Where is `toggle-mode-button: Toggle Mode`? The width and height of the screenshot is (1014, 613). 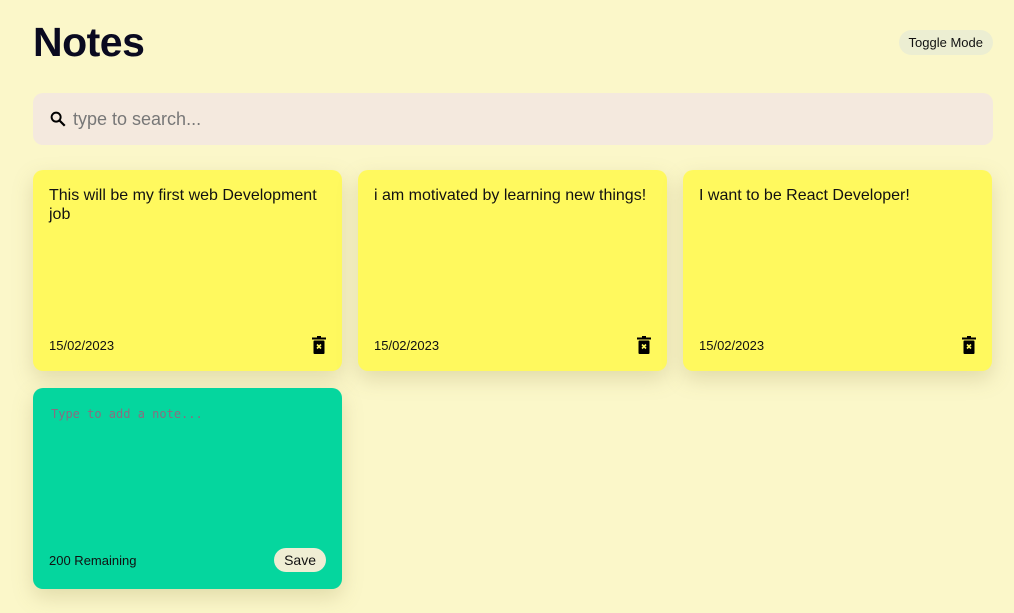 toggle-mode-button: Toggle Mode is located at coordinates (945, 42).